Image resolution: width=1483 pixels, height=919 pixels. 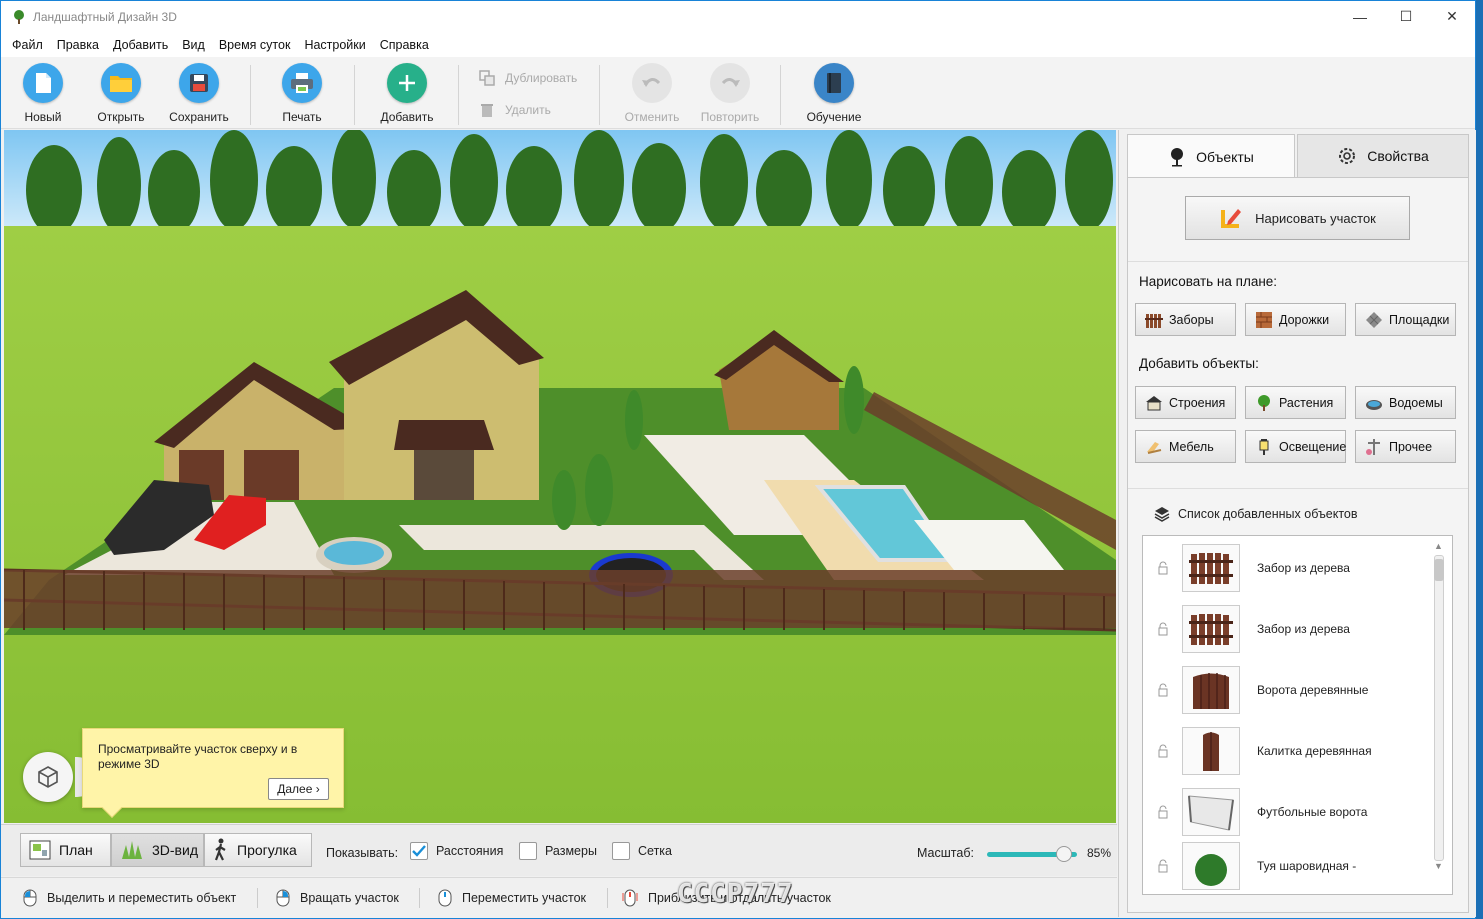 I want to click on app-tree-icon, so click(x=19, y=16).